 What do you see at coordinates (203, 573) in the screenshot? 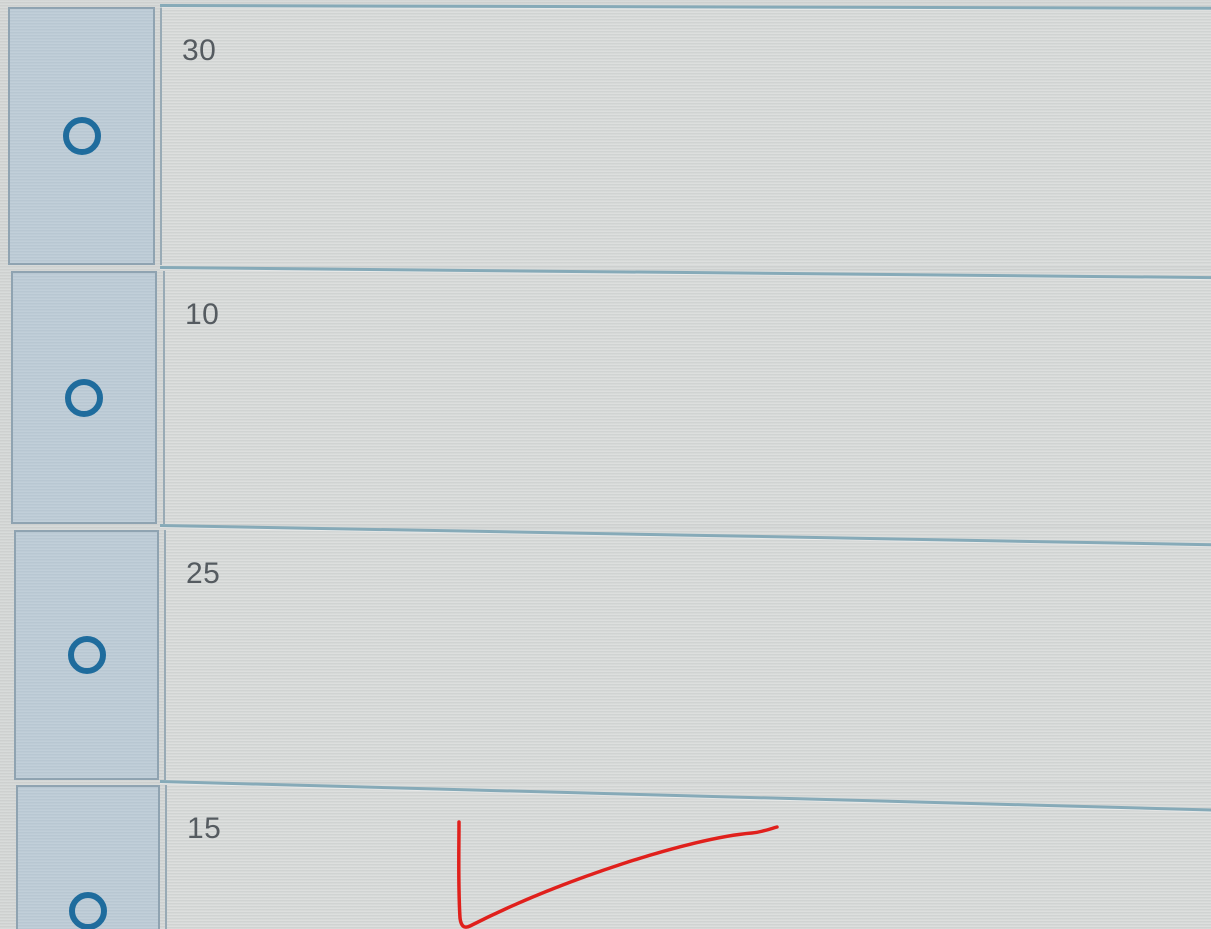
I see `answer-label: 25` at bounding box center [203, 573].